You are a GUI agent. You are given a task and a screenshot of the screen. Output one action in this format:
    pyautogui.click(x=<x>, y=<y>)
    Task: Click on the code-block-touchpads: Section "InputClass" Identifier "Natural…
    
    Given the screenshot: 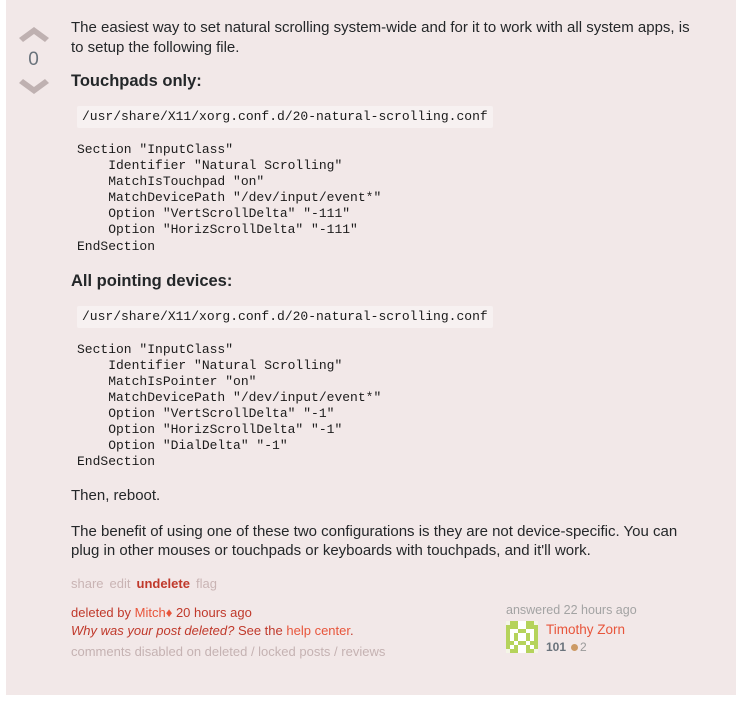 What is the action you would take?
    pyautogui.click(x=229, y=198)
    